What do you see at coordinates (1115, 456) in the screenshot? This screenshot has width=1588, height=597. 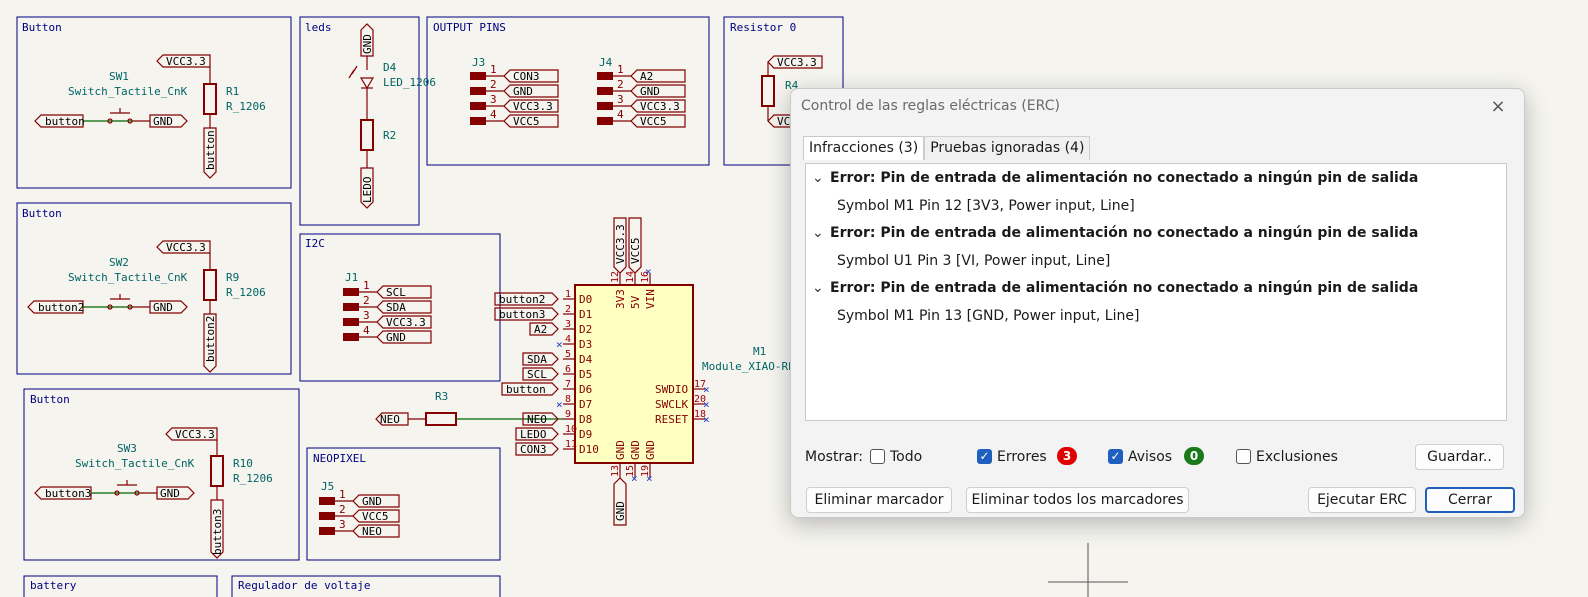 I see `filter-warnings-checkbox: ✓` at bounding box center [1115, 456].